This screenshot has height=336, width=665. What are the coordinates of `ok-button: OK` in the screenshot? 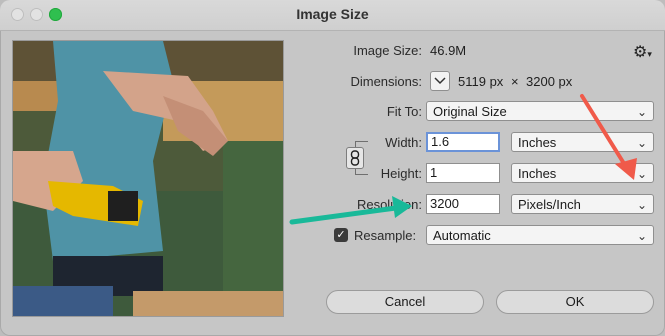 It's located at (575, 302).